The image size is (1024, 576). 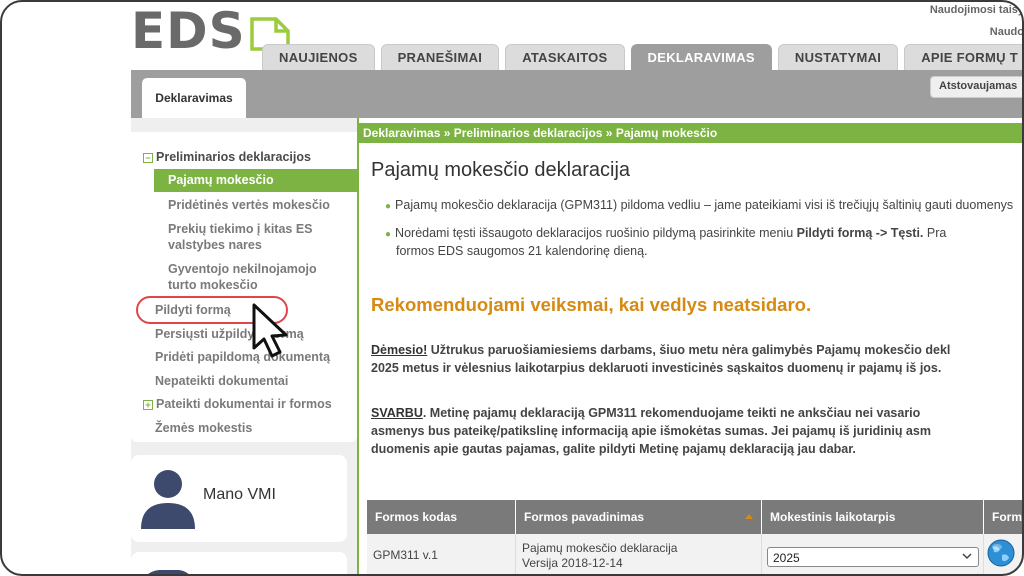 I want to click on sidebar-item-nekilnojamojo-turto: Gyventojo nekilnojamojo turto mokesčio, so click(x=258, y=277).